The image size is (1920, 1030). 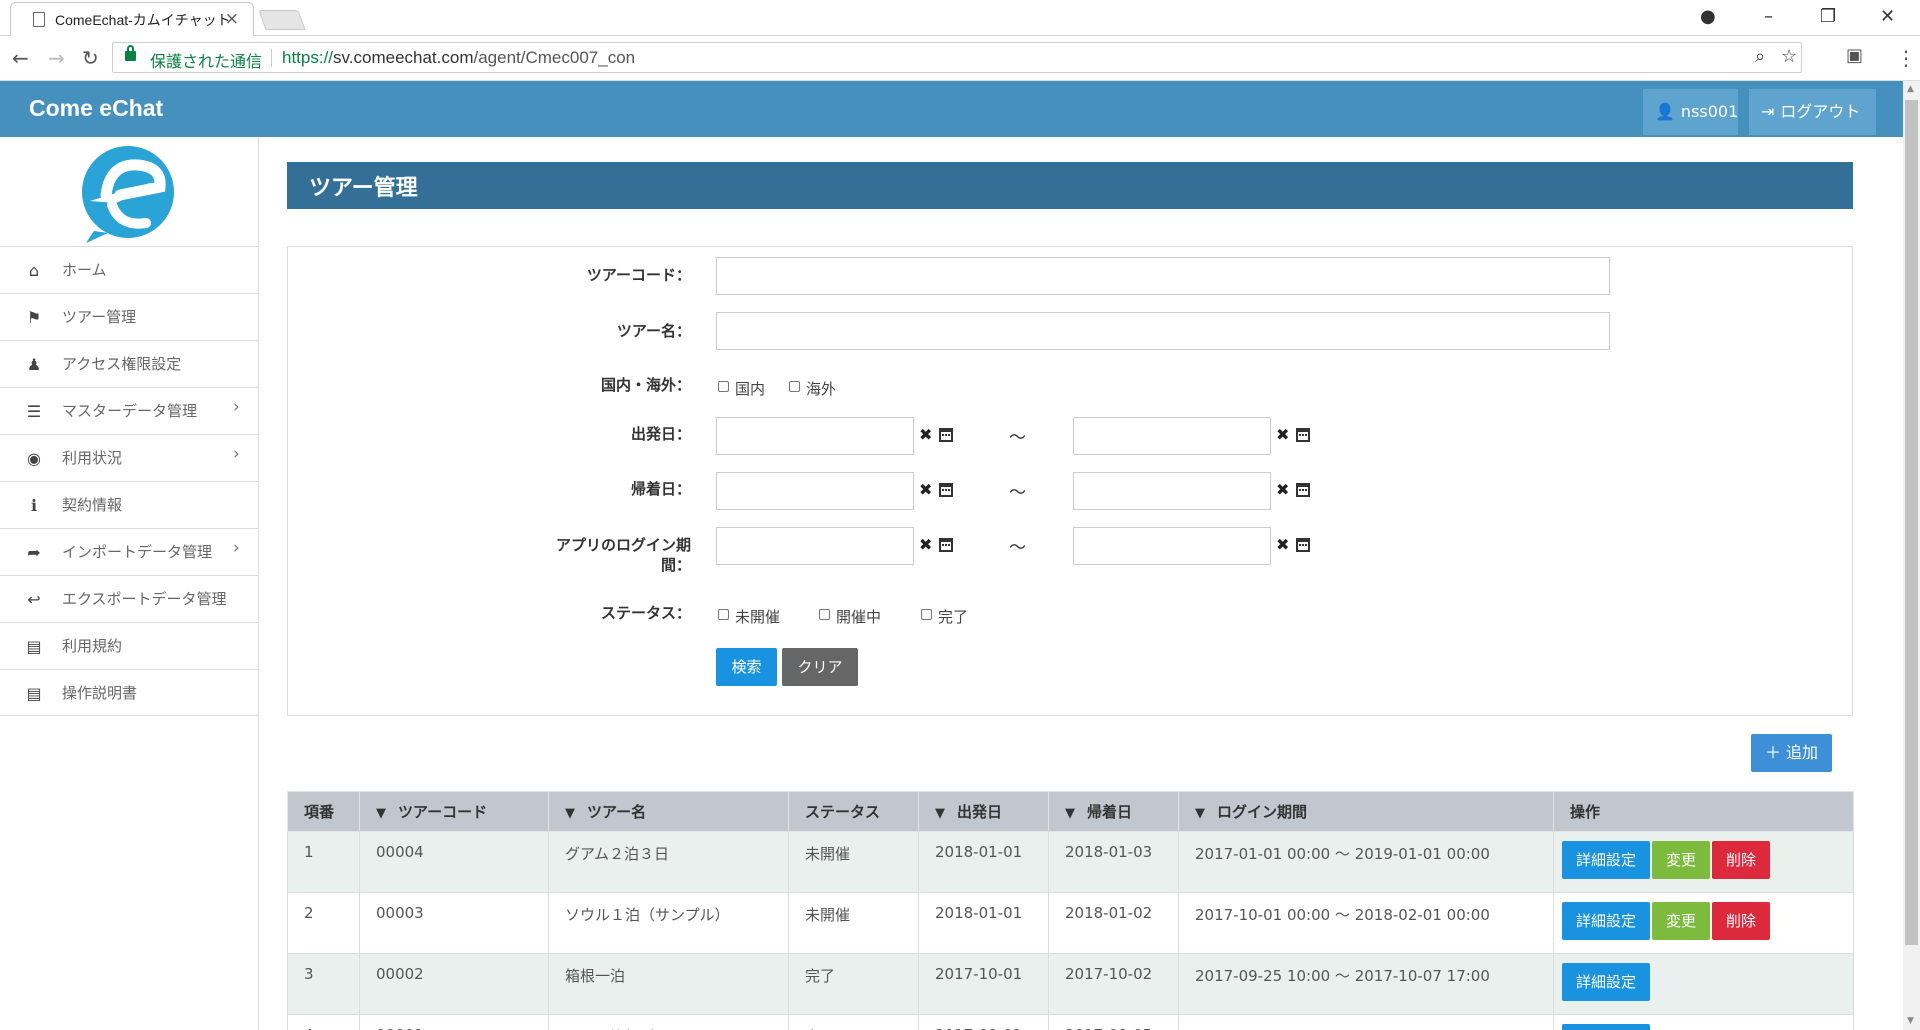 What do you see at coordinates (926, 614) in the screenshot?
I see `status-completed-checkbox` at bounding box center [926, 614].